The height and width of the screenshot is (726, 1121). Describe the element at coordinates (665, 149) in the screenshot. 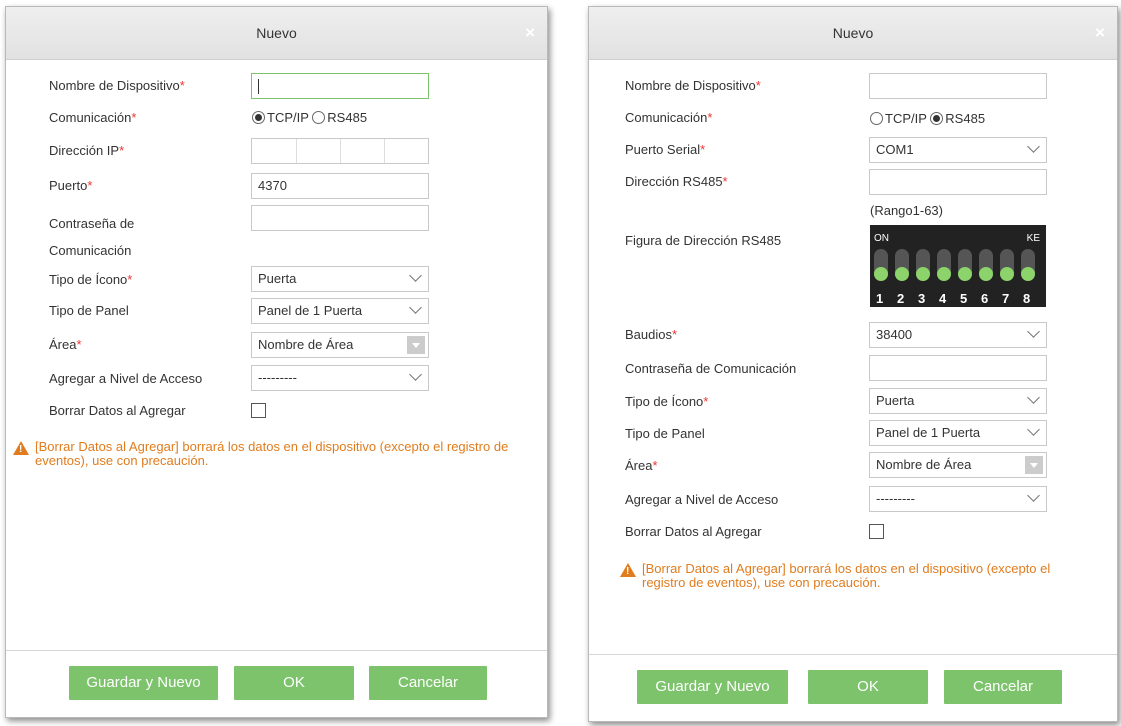

I see `serial-port-label: Puerto Serial*` at that location.